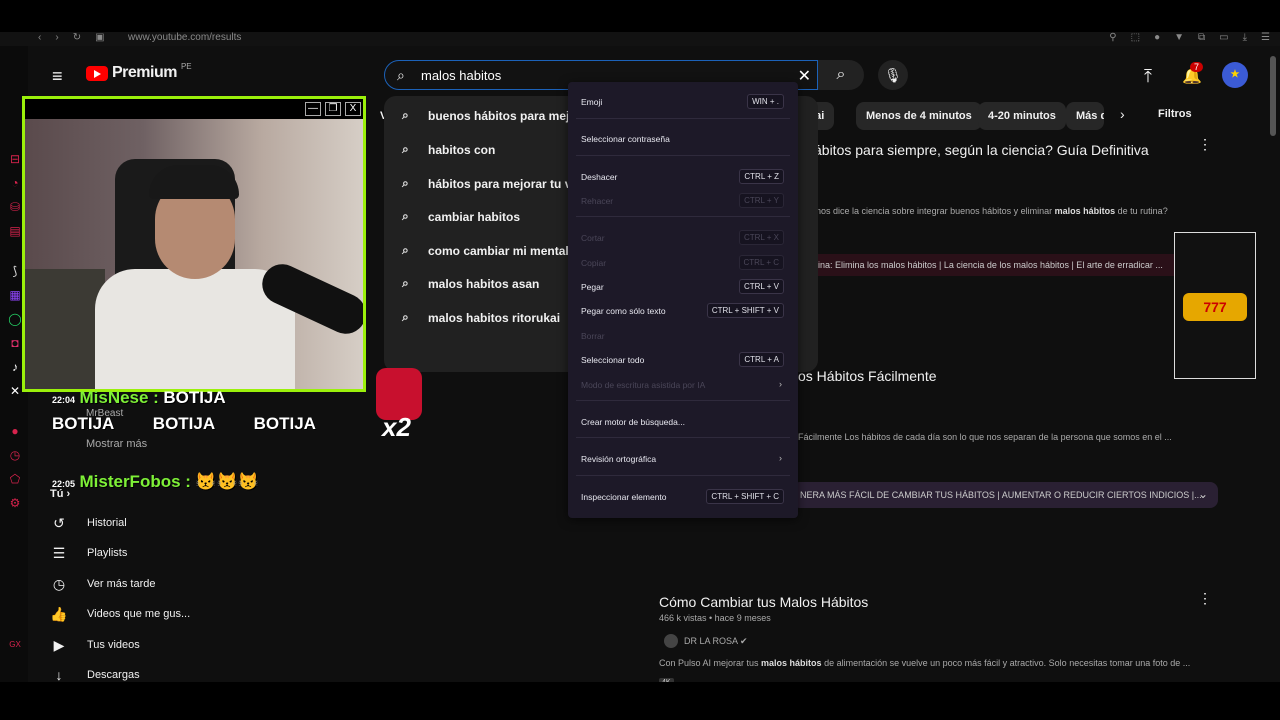  Describe the element at coordinates (170, 554) in the screenshot. I see `guide-item-playlists: ☰ Playlists` at that location.